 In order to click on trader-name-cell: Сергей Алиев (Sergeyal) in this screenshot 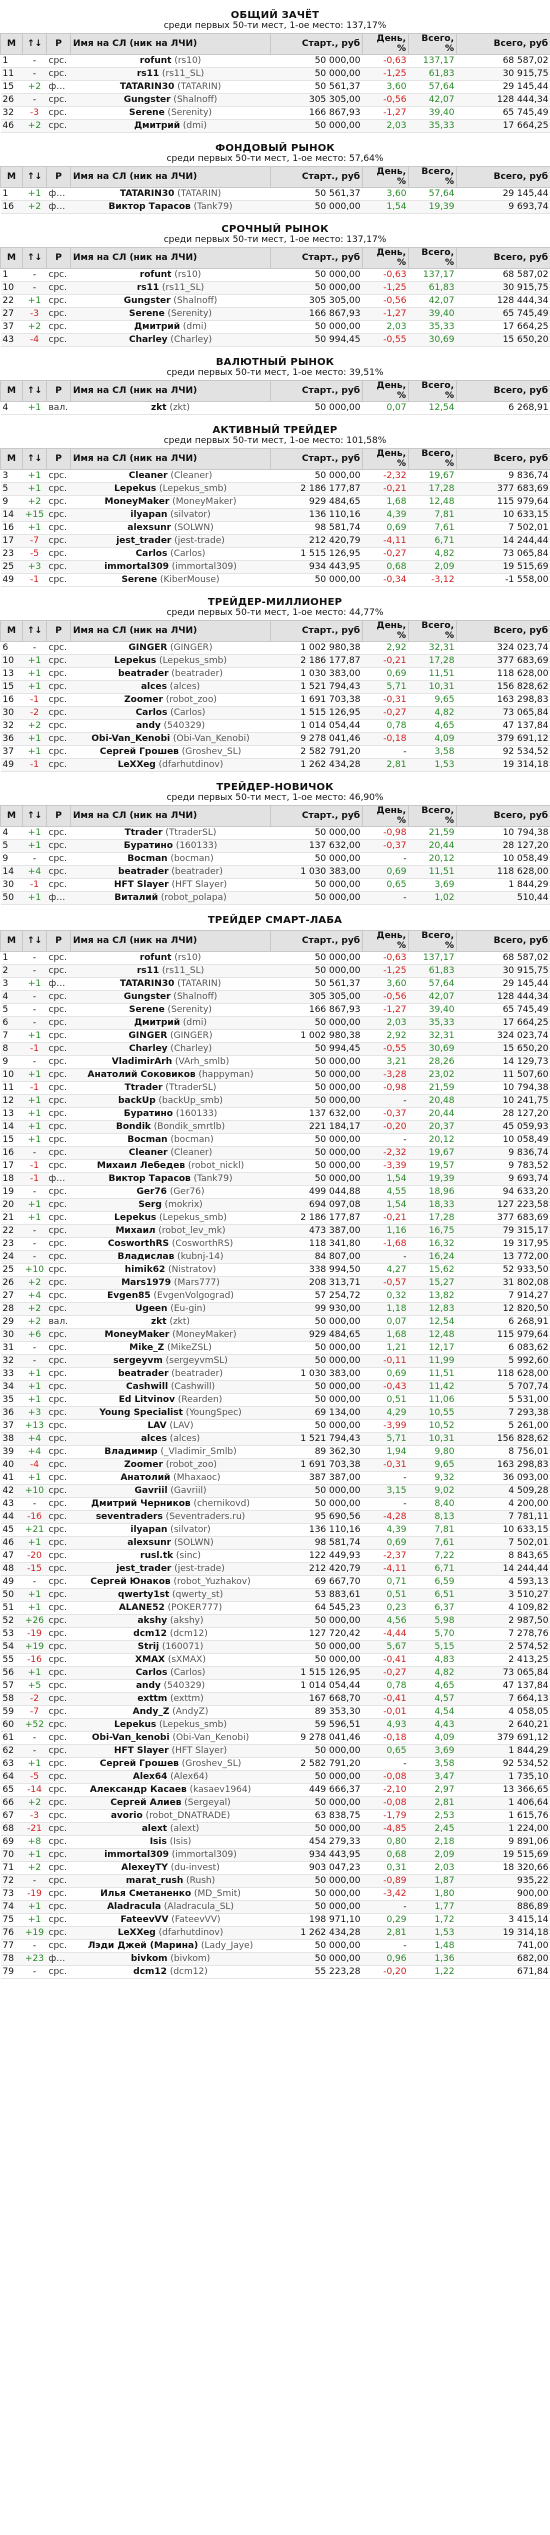, I will do `click(170, 1803)`.